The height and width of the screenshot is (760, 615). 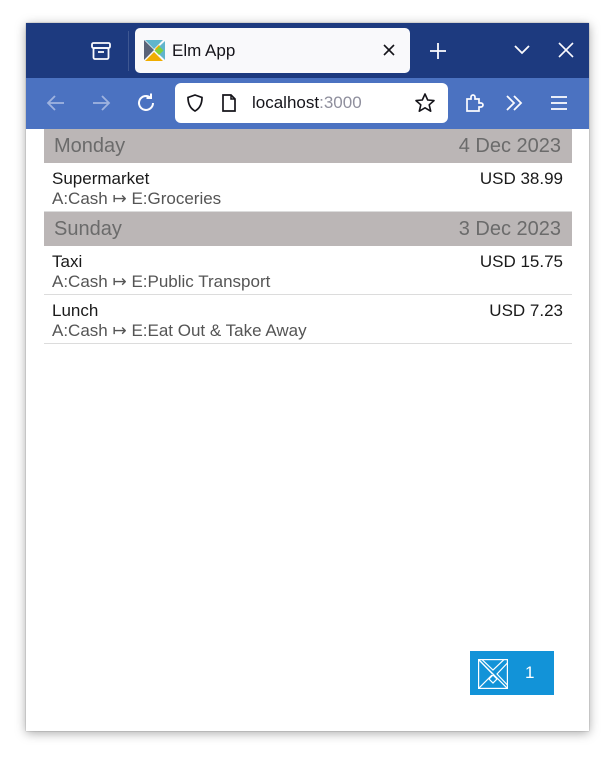 What do you see at coordinates (509, 229) in the screenshot?
I see `day-date: 3 Dec 2023` at bounding box center [509, 229].